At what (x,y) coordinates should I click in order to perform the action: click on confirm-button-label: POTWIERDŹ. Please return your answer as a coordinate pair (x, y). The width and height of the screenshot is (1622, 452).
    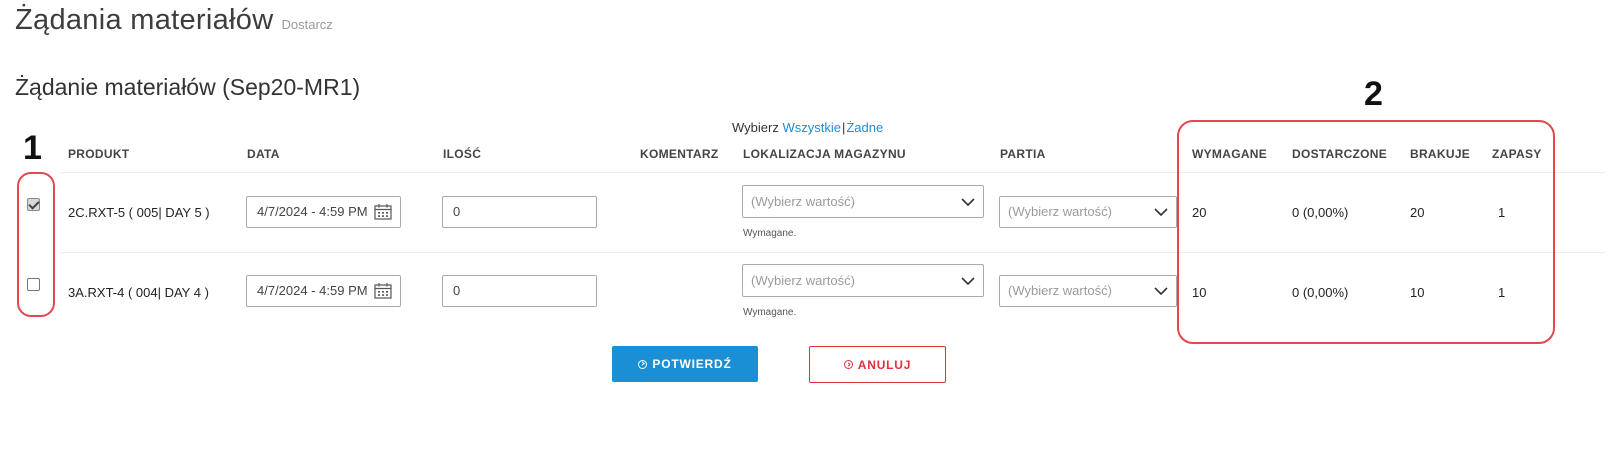
    Looking at the image, I should click on (692, 364).